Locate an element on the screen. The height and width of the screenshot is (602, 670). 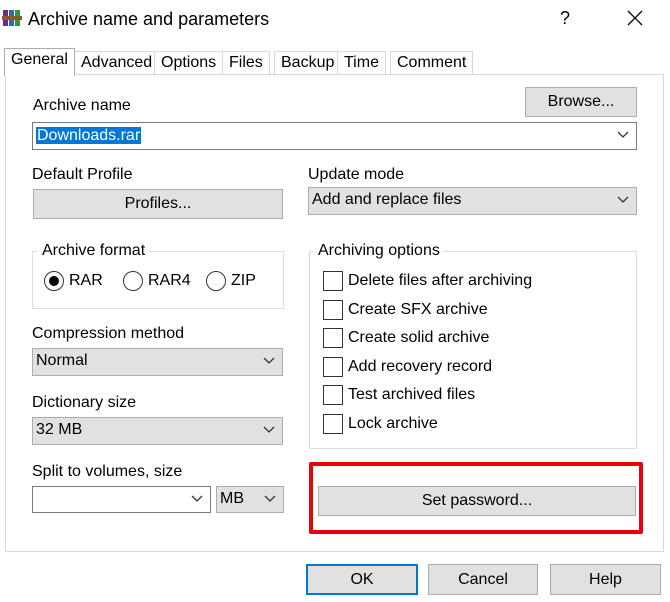
update-mode-select: Add and replace files is located at coordinates (472, 201).